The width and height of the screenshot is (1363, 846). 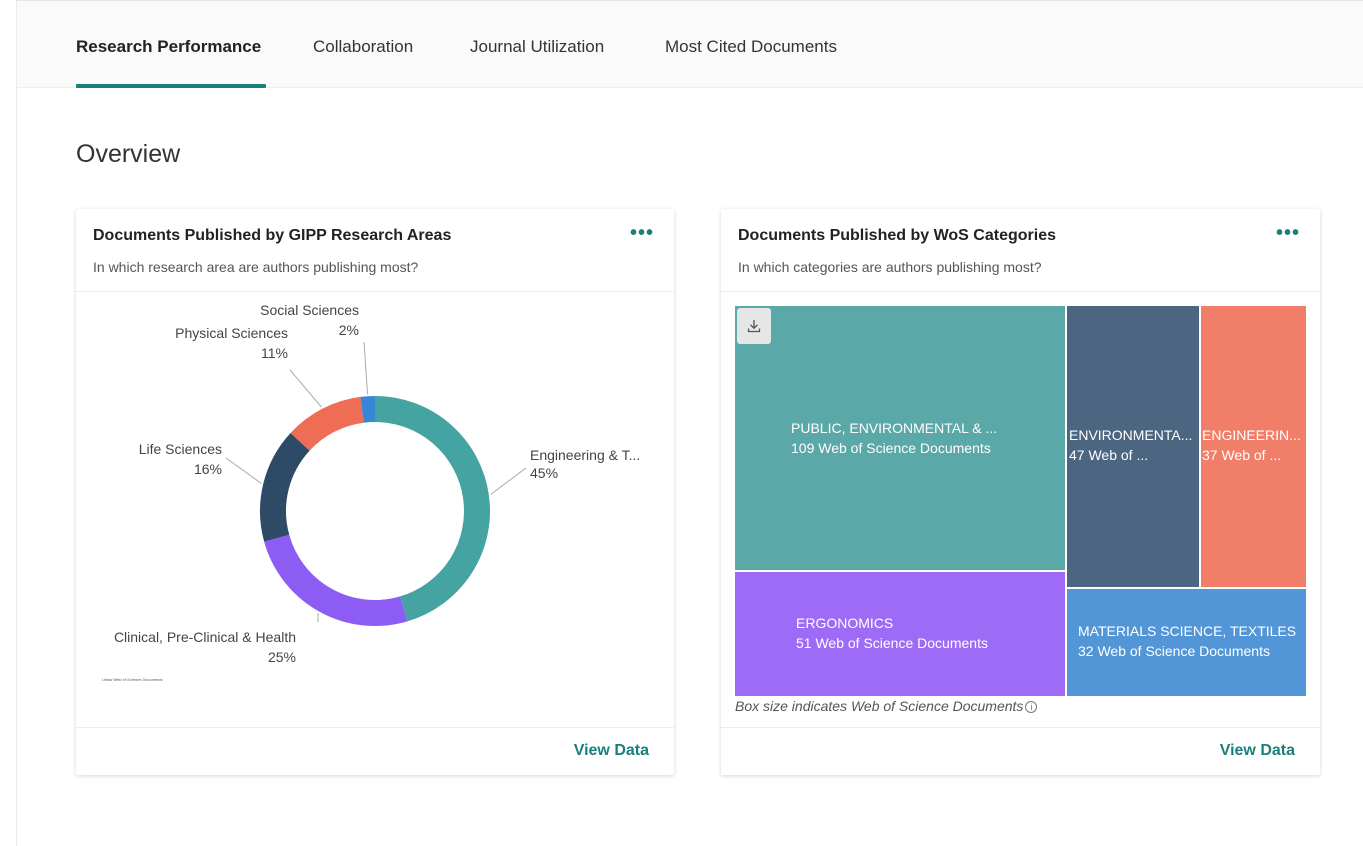 I want to click on tile-label: MATERIALS SCIENCE, TEXTILES, so click(x=1187, y=631).